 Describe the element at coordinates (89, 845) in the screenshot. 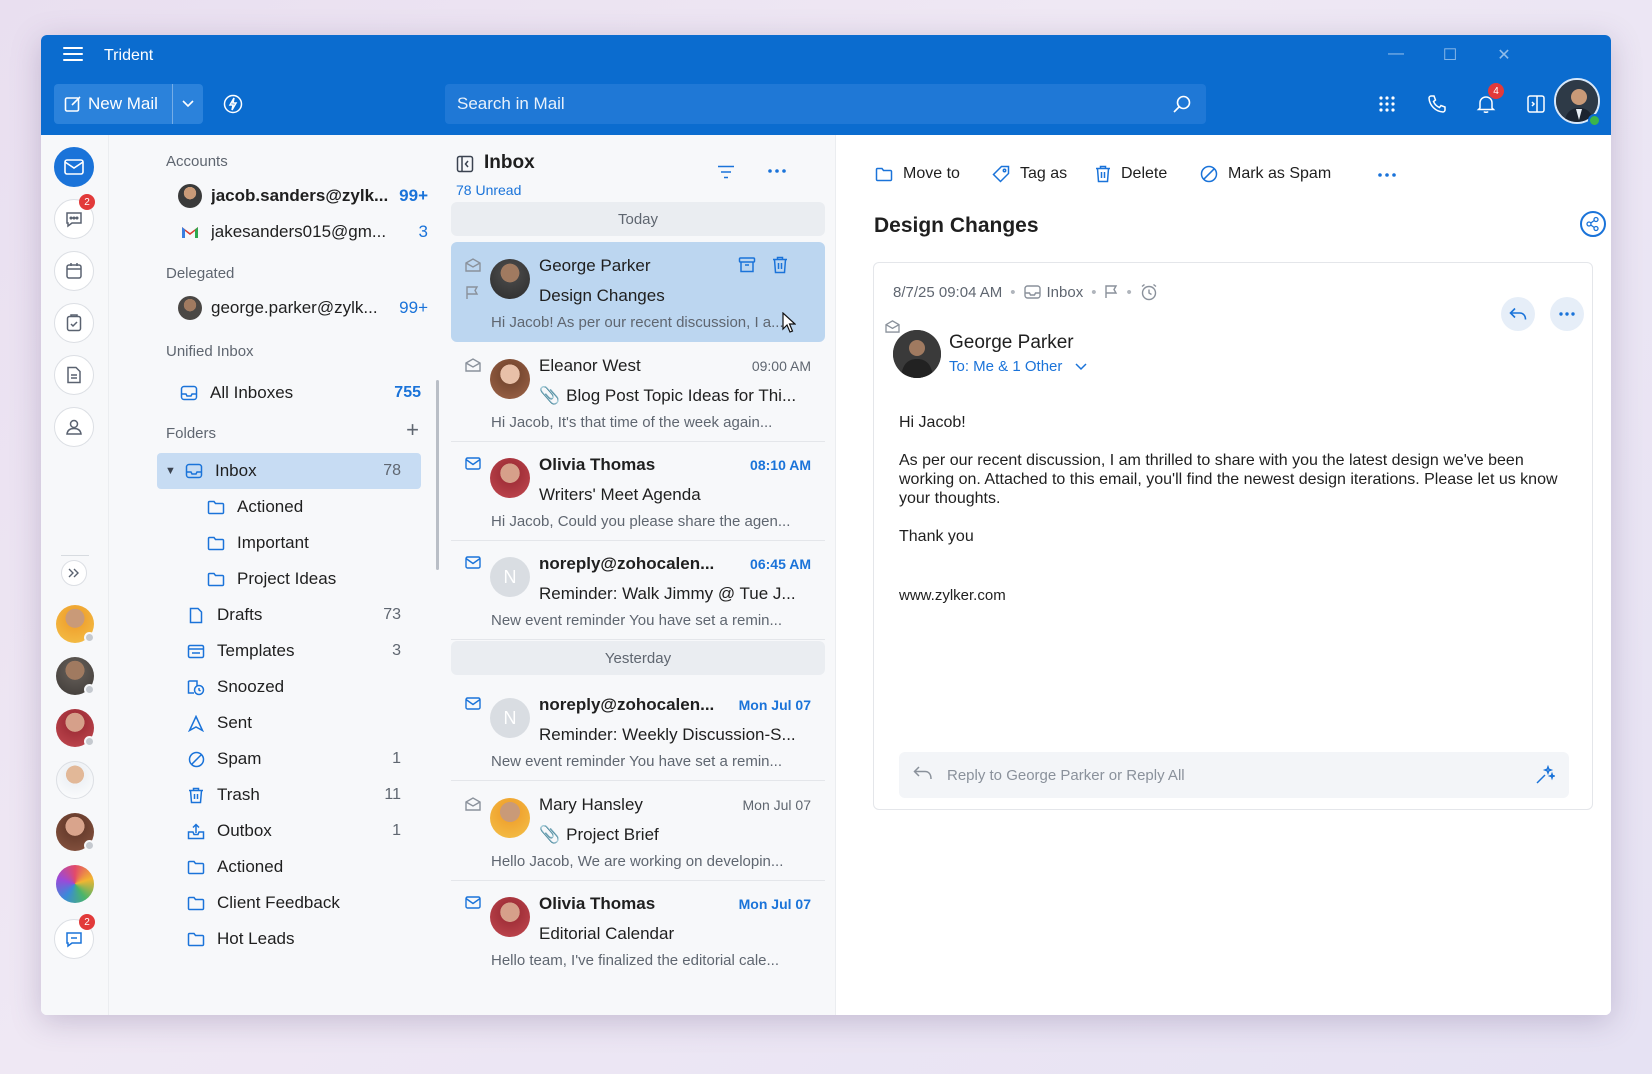

I see `presence-away-dot` at that location.